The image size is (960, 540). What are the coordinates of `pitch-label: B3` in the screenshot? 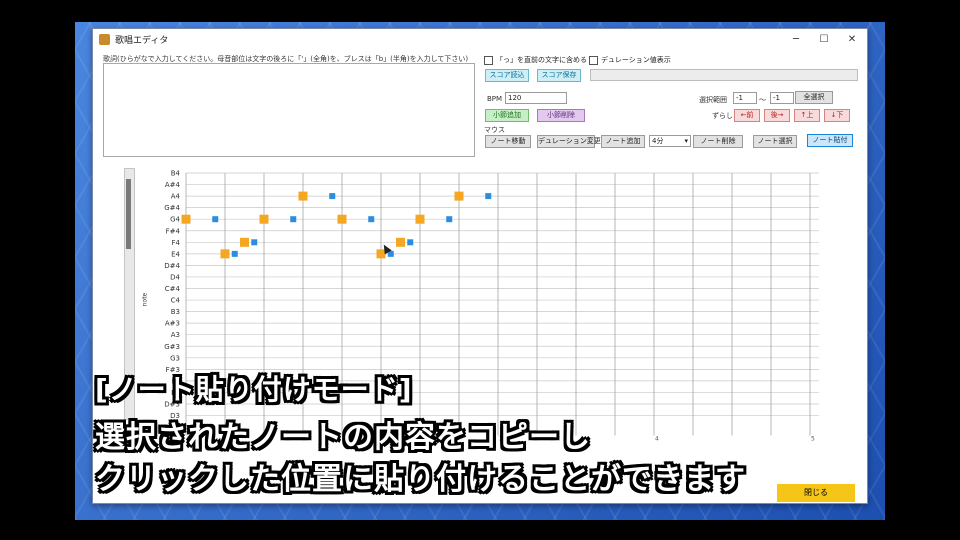 It's located at (175, 312).